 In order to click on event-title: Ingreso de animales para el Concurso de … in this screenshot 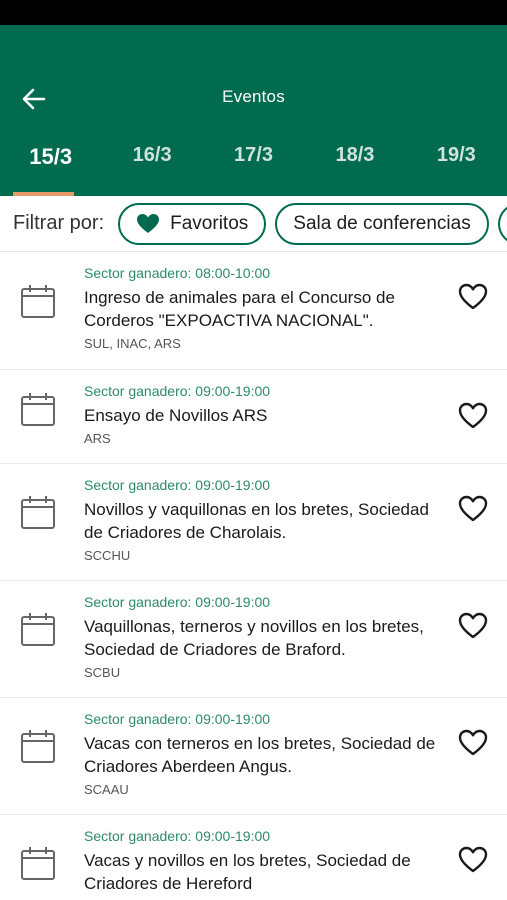, I will do `click(239, 309)`.